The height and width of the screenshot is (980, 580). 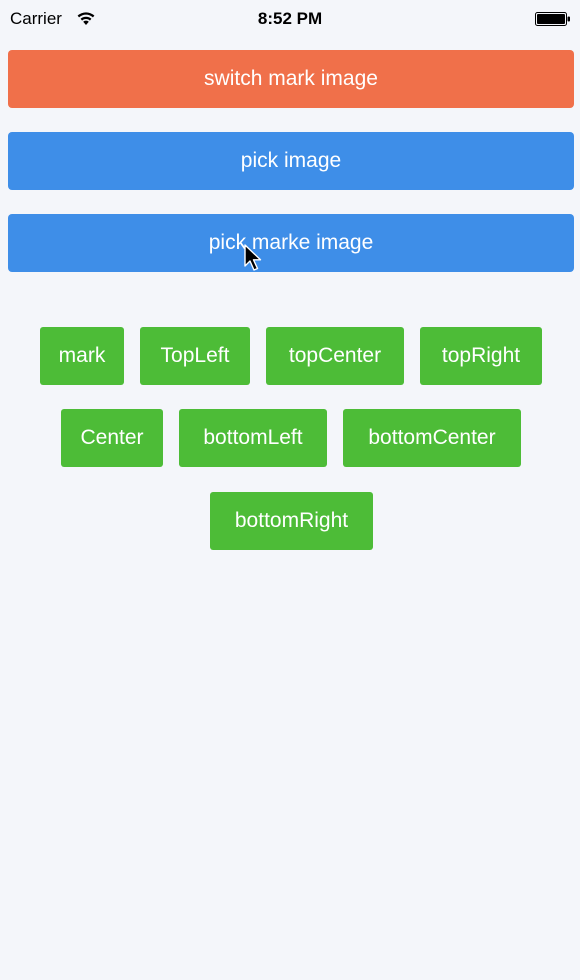 I want to click on status-bar: Carrier 8:52 PM, so click(x=290, y=20).